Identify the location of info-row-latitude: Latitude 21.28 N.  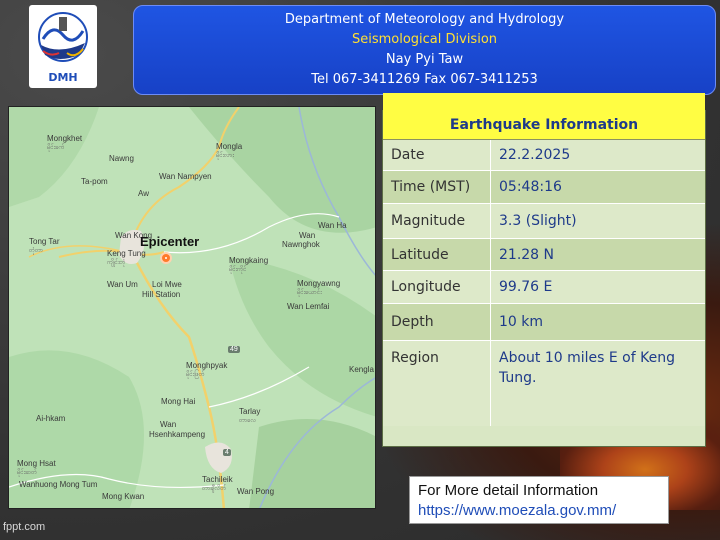
(544, 255).